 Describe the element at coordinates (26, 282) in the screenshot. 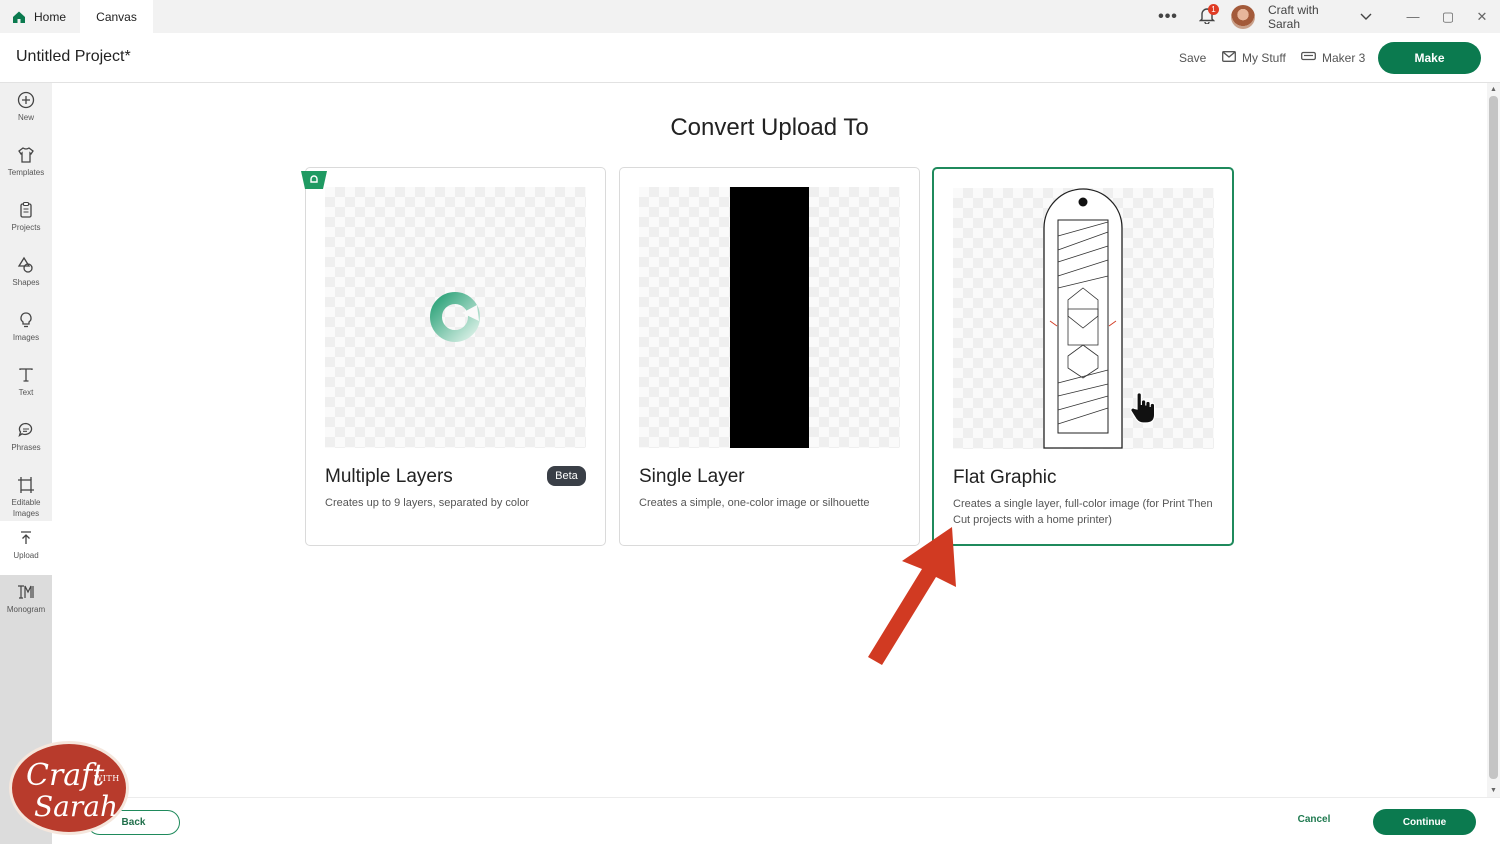

I see `sidebar-item-label: Shapes` at that location.